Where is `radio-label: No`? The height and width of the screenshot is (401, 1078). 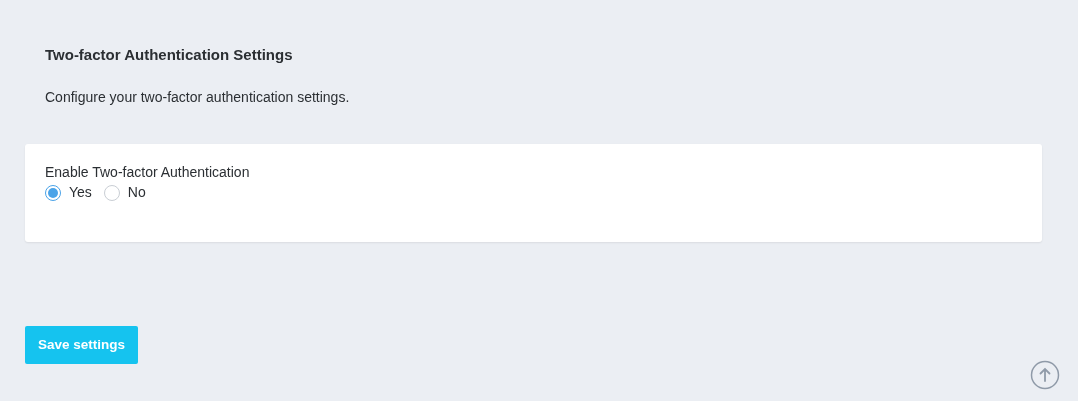 radio-label: No is located at coordinates (136, 192).